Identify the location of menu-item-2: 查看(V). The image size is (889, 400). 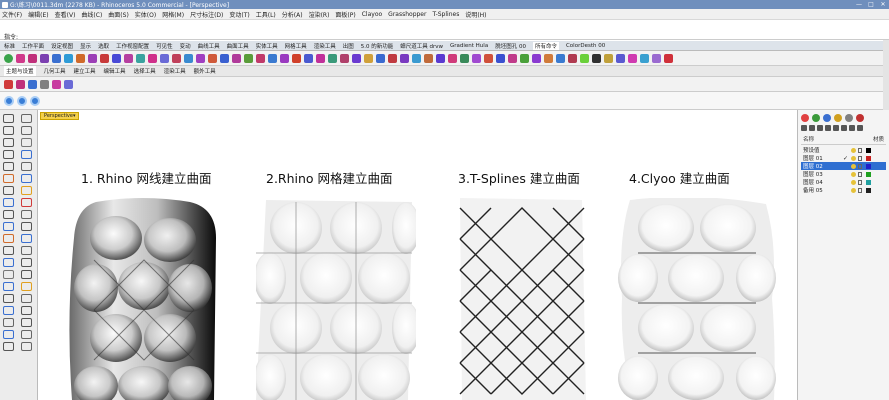
(65, 14).